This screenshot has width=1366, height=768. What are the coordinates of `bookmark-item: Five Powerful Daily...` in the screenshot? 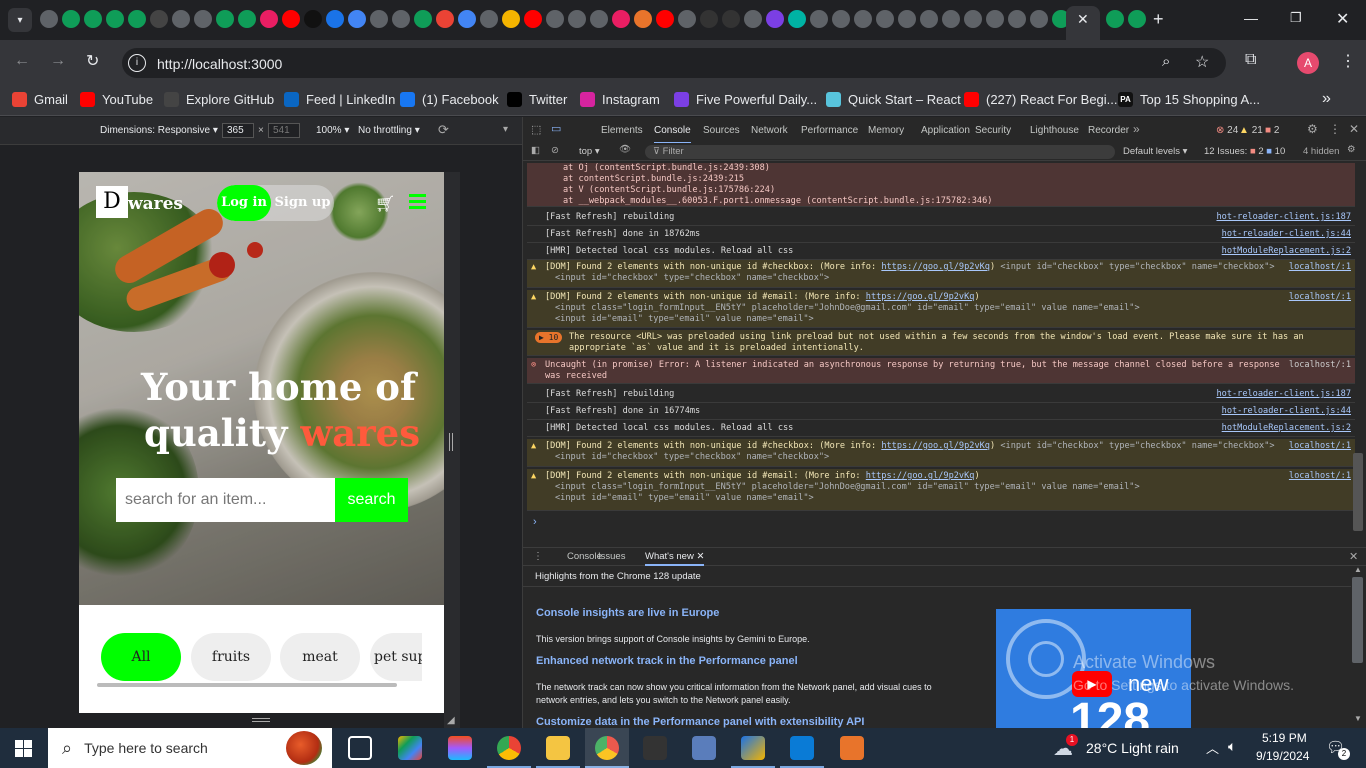 It's located at (745, 99).